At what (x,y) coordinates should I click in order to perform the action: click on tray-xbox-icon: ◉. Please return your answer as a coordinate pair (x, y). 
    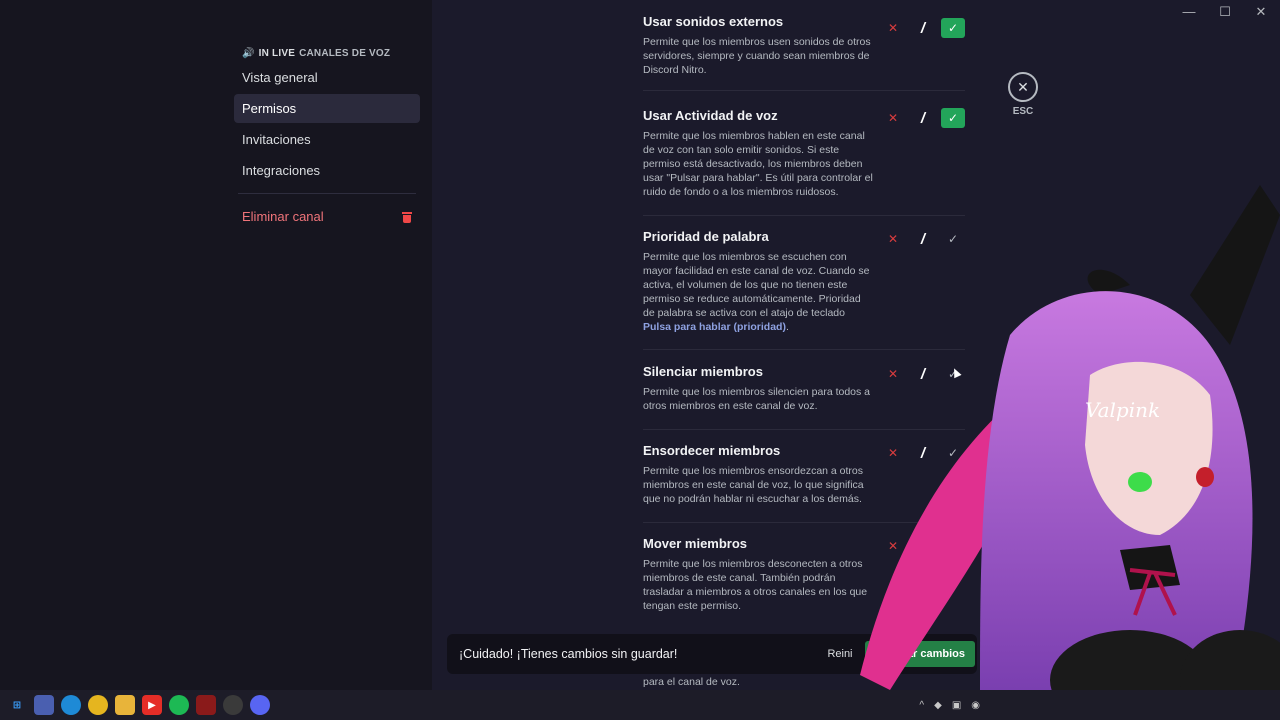
    Looking at the image, I should click on (975, 705).